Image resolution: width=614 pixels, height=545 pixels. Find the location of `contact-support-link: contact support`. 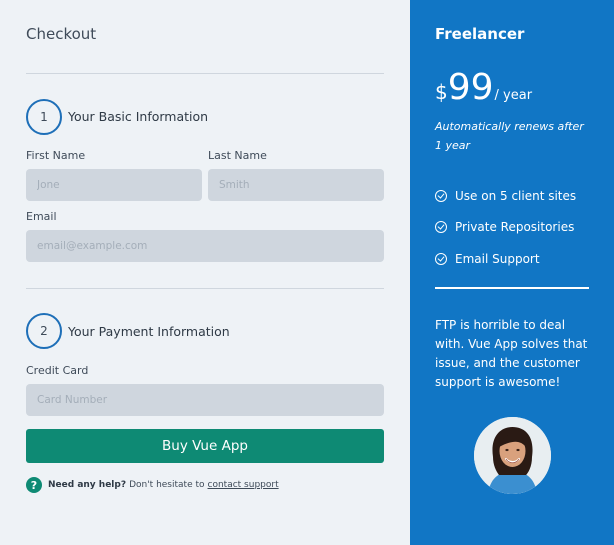

contact-support-link: contact support is located at coordinates (243, 485).